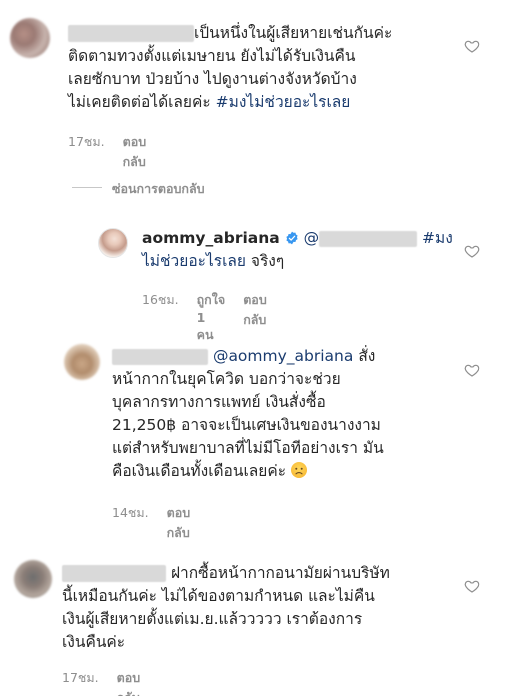 The height and width of the screenshot is (696, 508). I want to click on reply-meta: 16ชม. ถูกใจ 1 คน ตอบกลับ, so click(204, 317).